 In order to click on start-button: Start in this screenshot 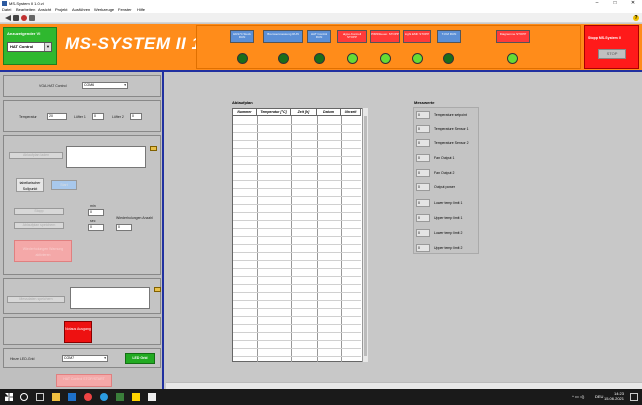, I will do `click(64, 185)`.